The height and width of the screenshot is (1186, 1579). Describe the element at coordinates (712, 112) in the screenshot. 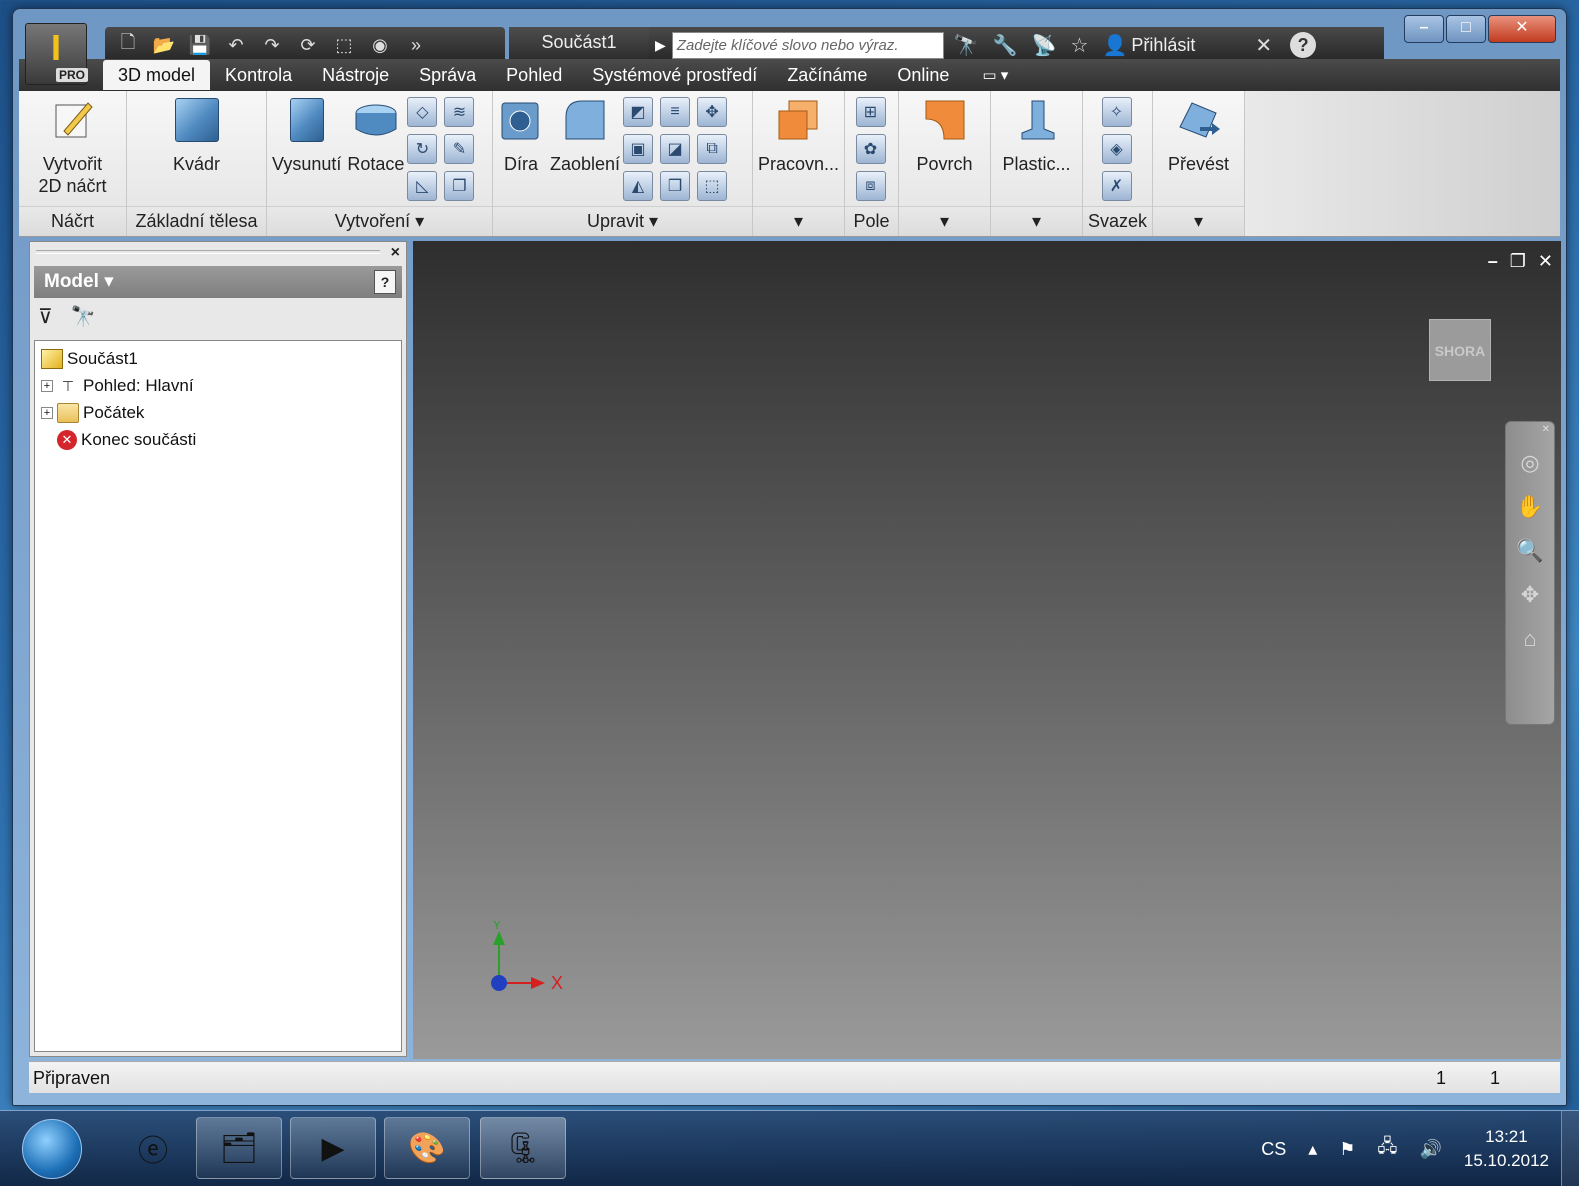

I see `move-face-icon: ✥` at that location.